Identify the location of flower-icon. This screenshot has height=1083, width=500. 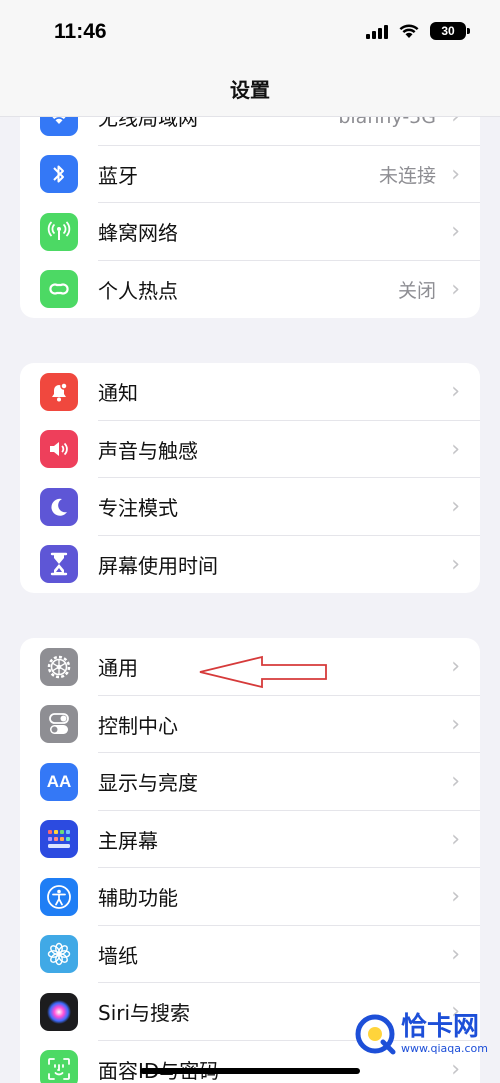
(59, 954).